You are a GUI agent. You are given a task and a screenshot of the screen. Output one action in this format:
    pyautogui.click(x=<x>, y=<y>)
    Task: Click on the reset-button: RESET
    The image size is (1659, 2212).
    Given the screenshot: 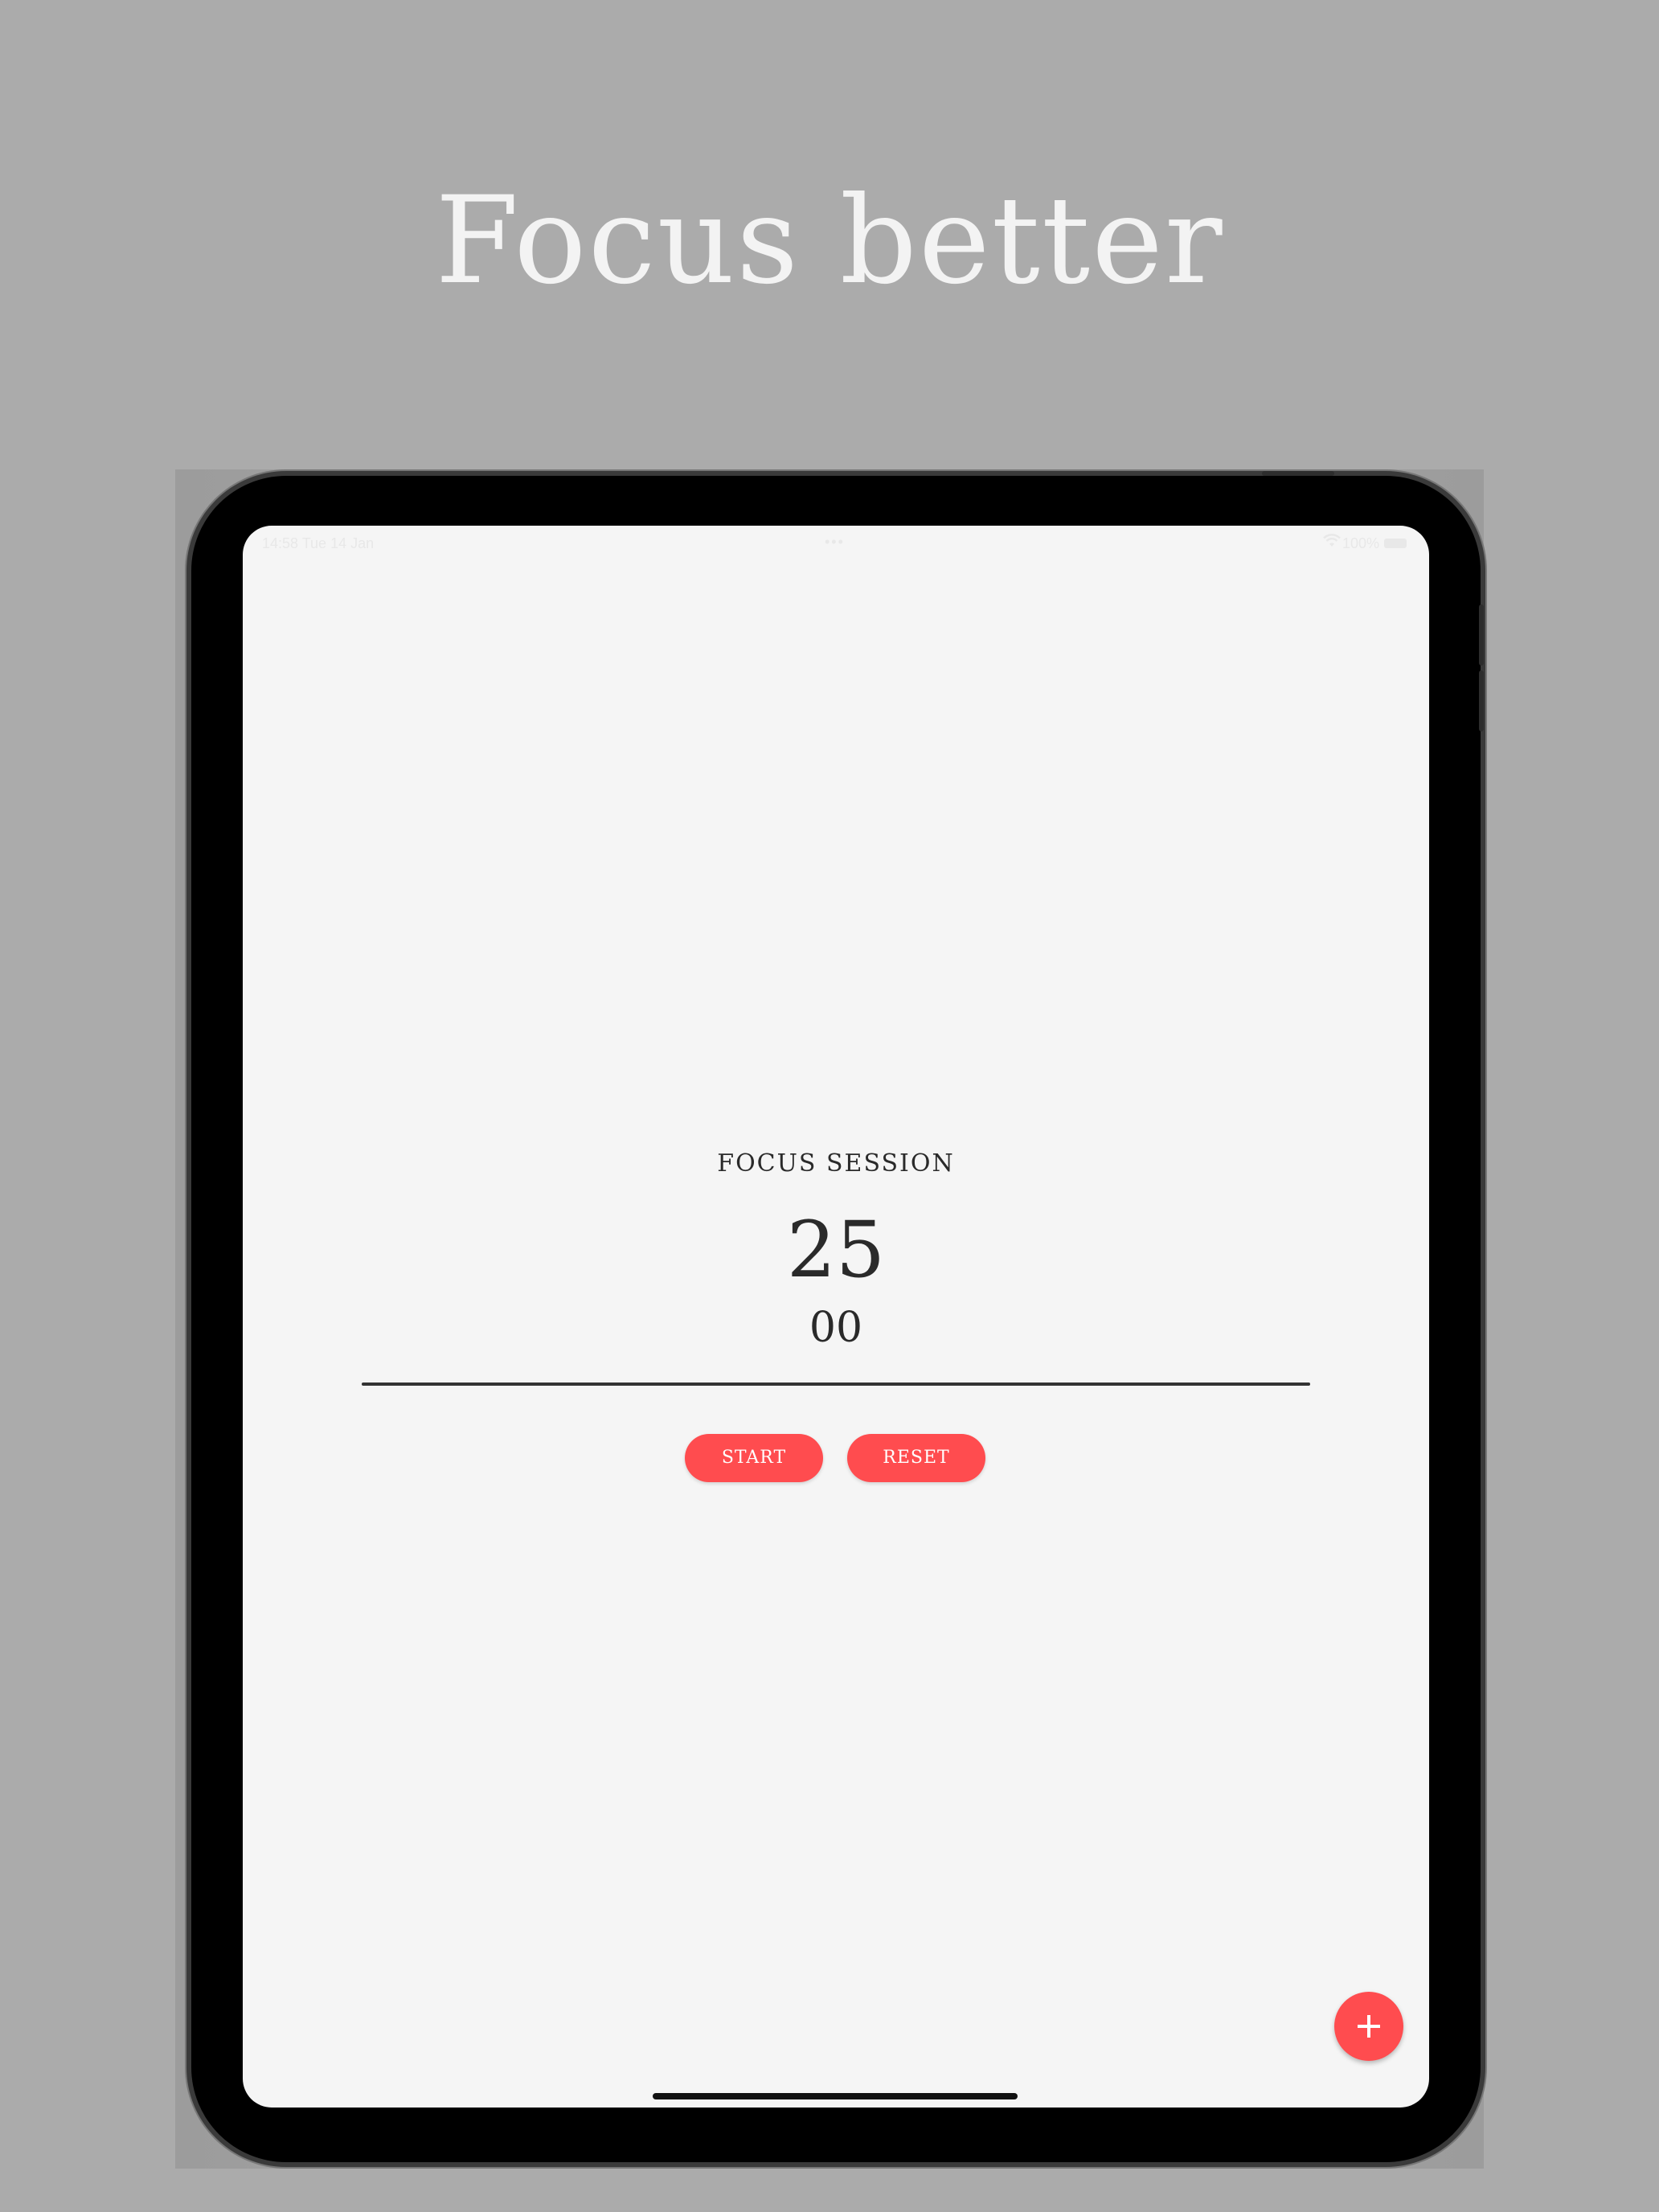 What is the action you would take?
    pyautogui.click(x=916, y=1458)
    